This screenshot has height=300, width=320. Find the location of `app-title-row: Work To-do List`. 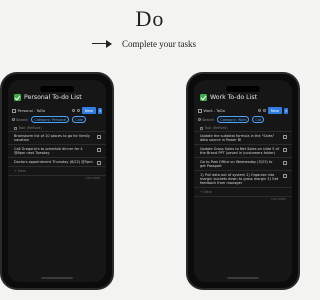

app-title-row: Work To-do List is located at coordinates (228, 97).